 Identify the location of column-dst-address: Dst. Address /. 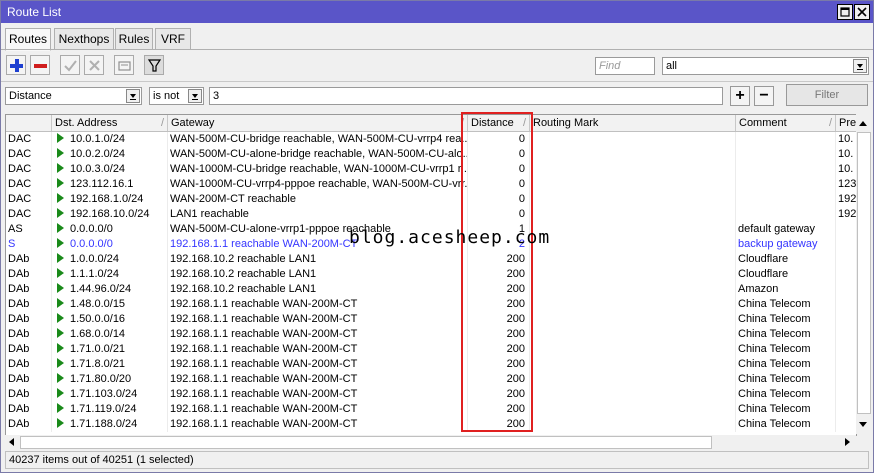
(110, 123).